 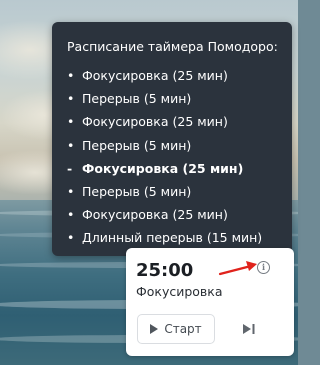 What do you see at coordinates (154, 329) in the screenshot?
I see `play-icon` at bounding box center [154, 329].